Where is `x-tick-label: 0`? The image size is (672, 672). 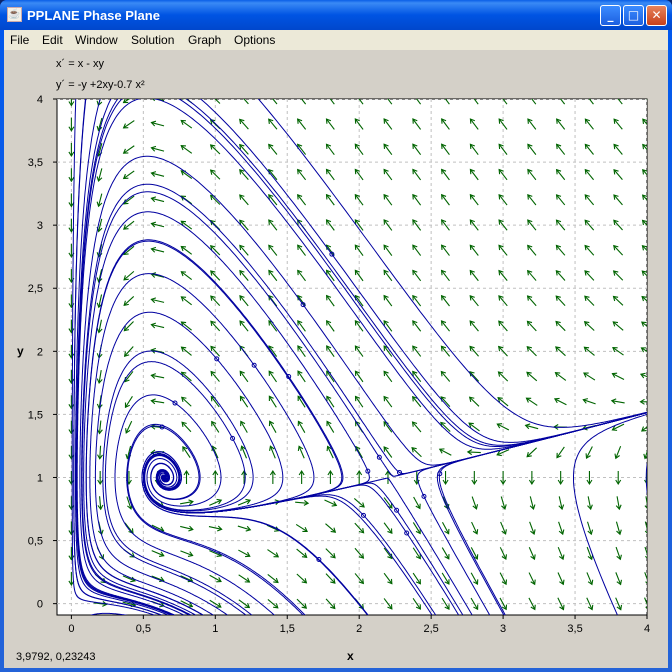
x-tick-label: 0 is located at coordinates (71, 629).